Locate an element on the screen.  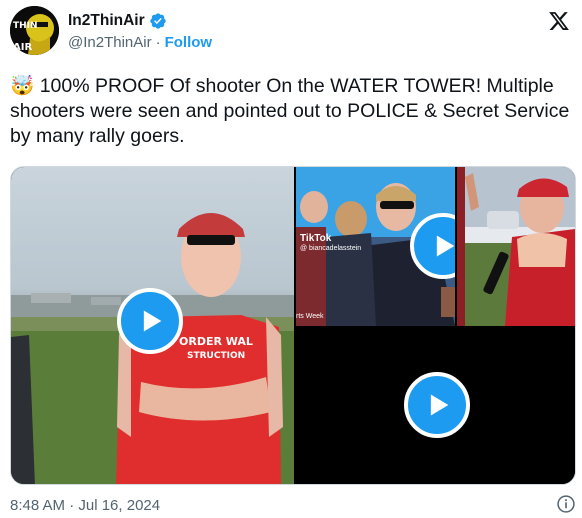
tweet-header: THIN AIR In2ThinAir @In2ThinAir · Follow is located at coordinates (291, 31).